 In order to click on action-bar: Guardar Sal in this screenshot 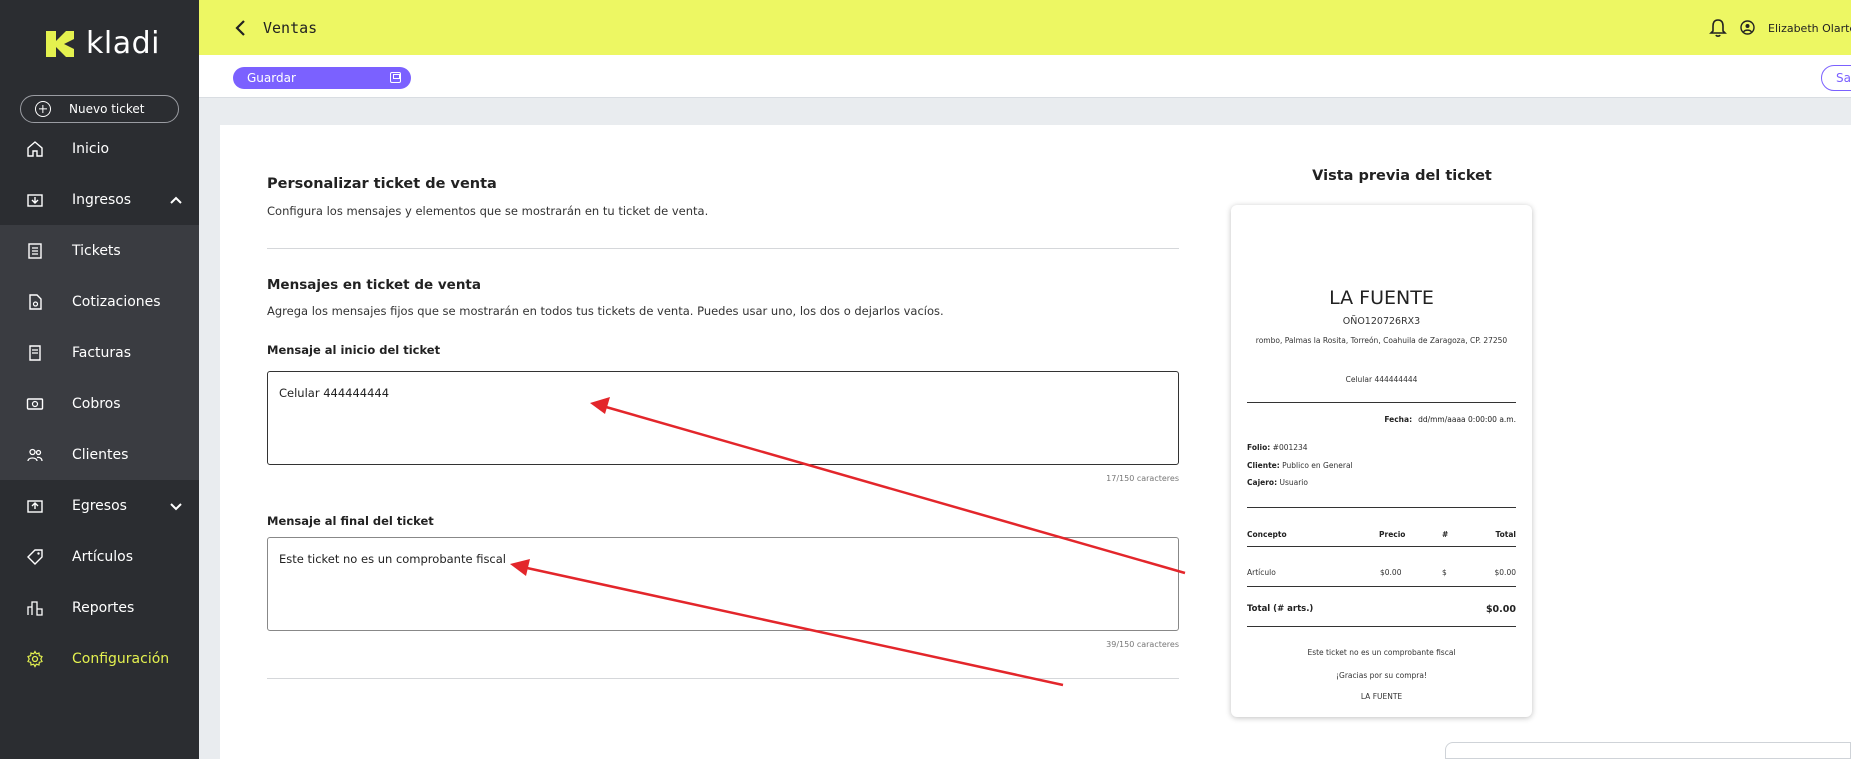, I will do `click(1025, 76)`.